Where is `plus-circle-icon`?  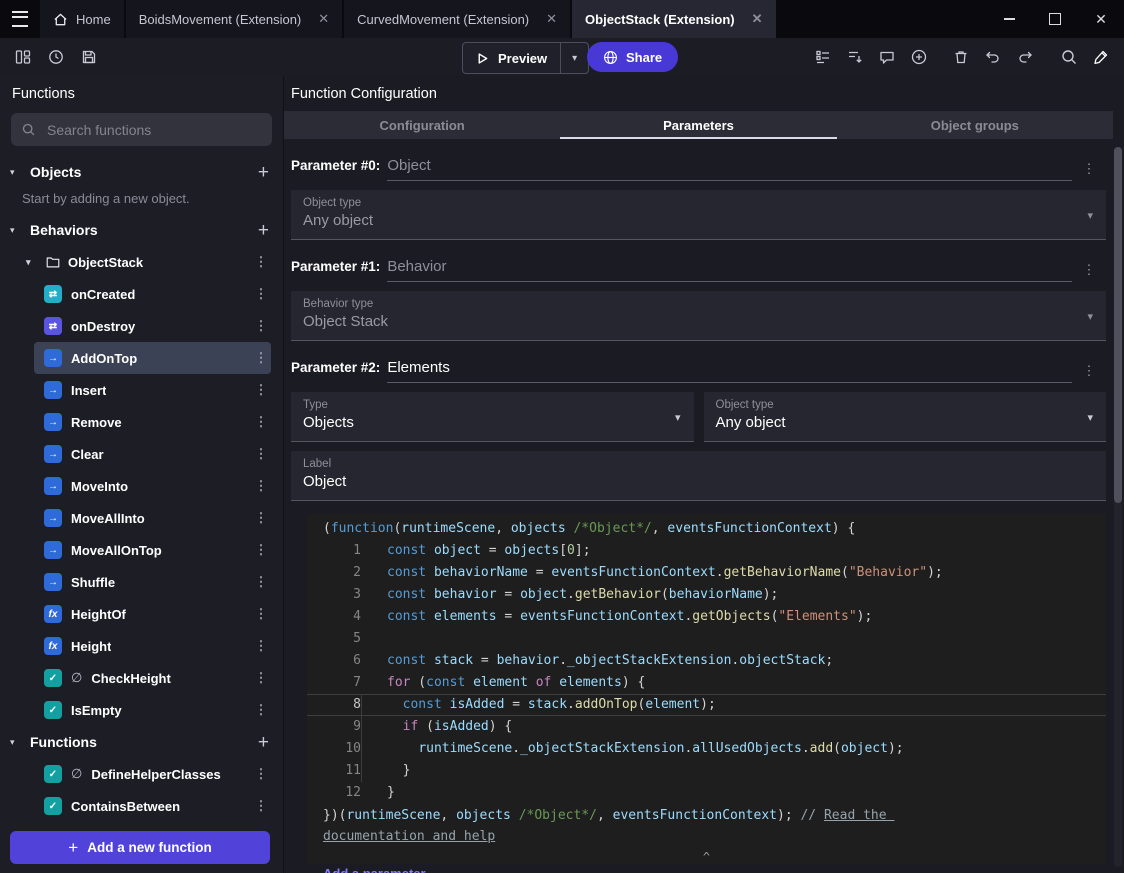
plus-circle-icon is located at coordinates (919, 57).